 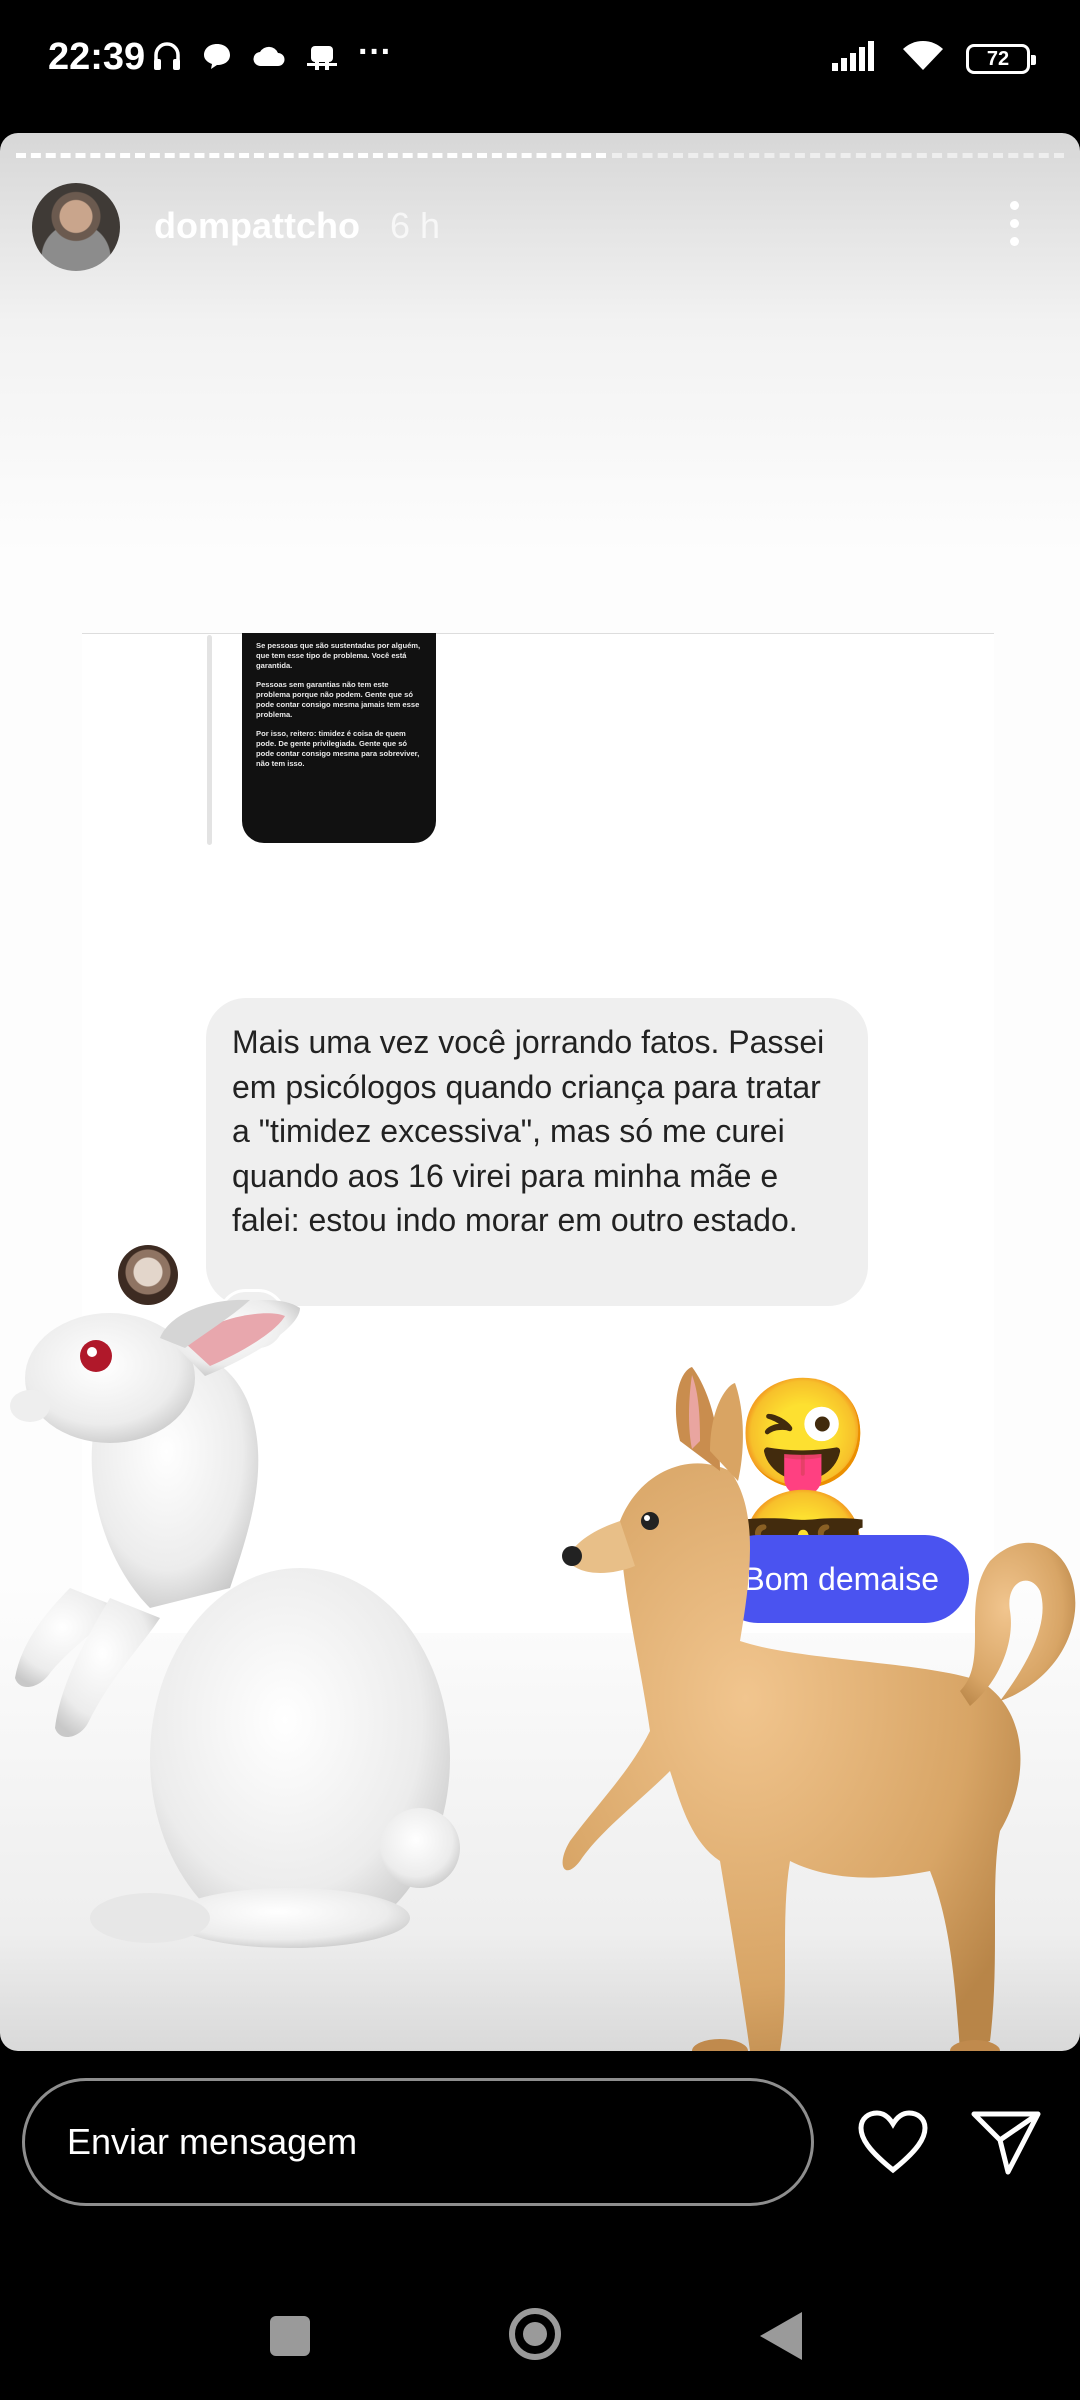 What do you see at coordinates (257, 226) in the screenshot?
I see `story-username: dompattcho` at bounding box center [257, 226].